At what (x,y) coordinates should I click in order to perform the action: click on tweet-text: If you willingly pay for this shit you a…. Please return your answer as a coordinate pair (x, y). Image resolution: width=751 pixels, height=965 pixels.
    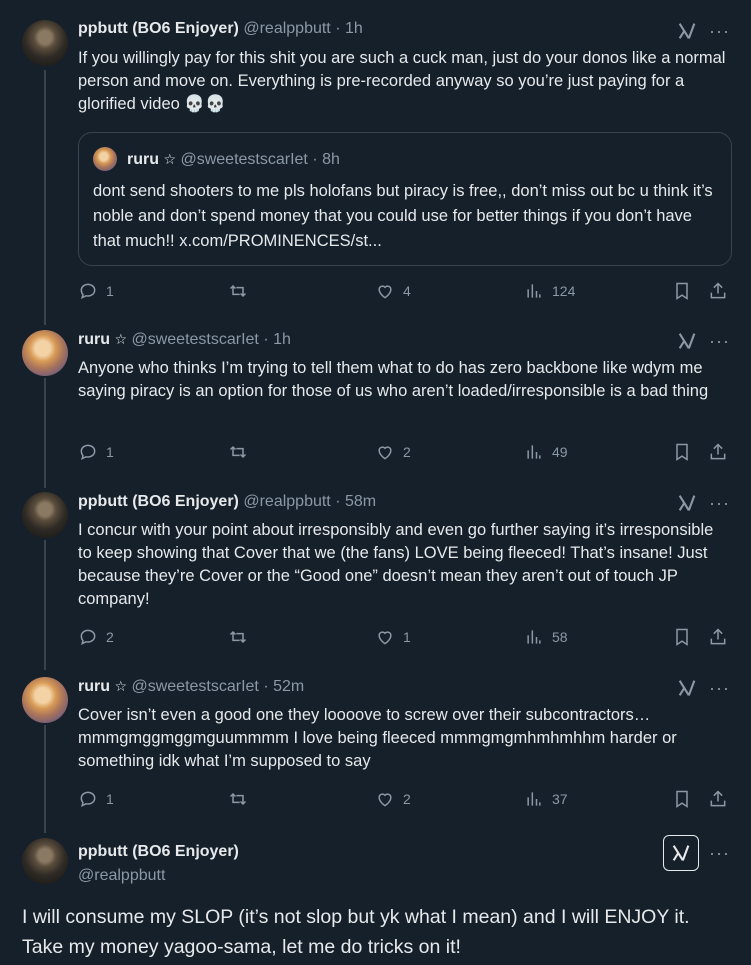
    Looking at the image, I should click on (402, 81).